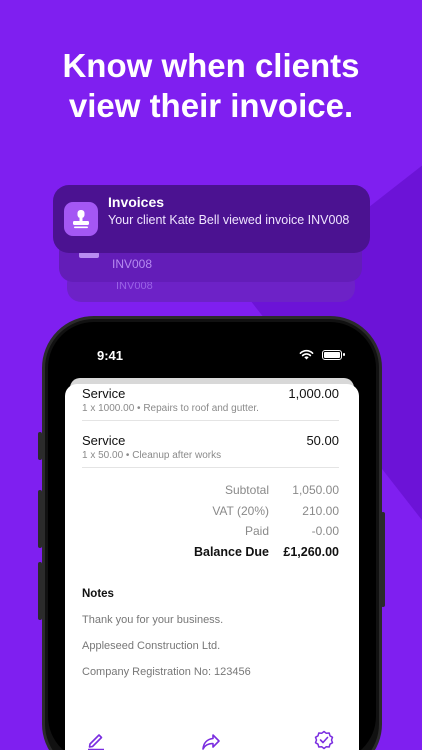 Image resolution: width=422 pixels, height=750 pixels. I want to click on line-item-amount: 1,000.00, so click(313, 393).